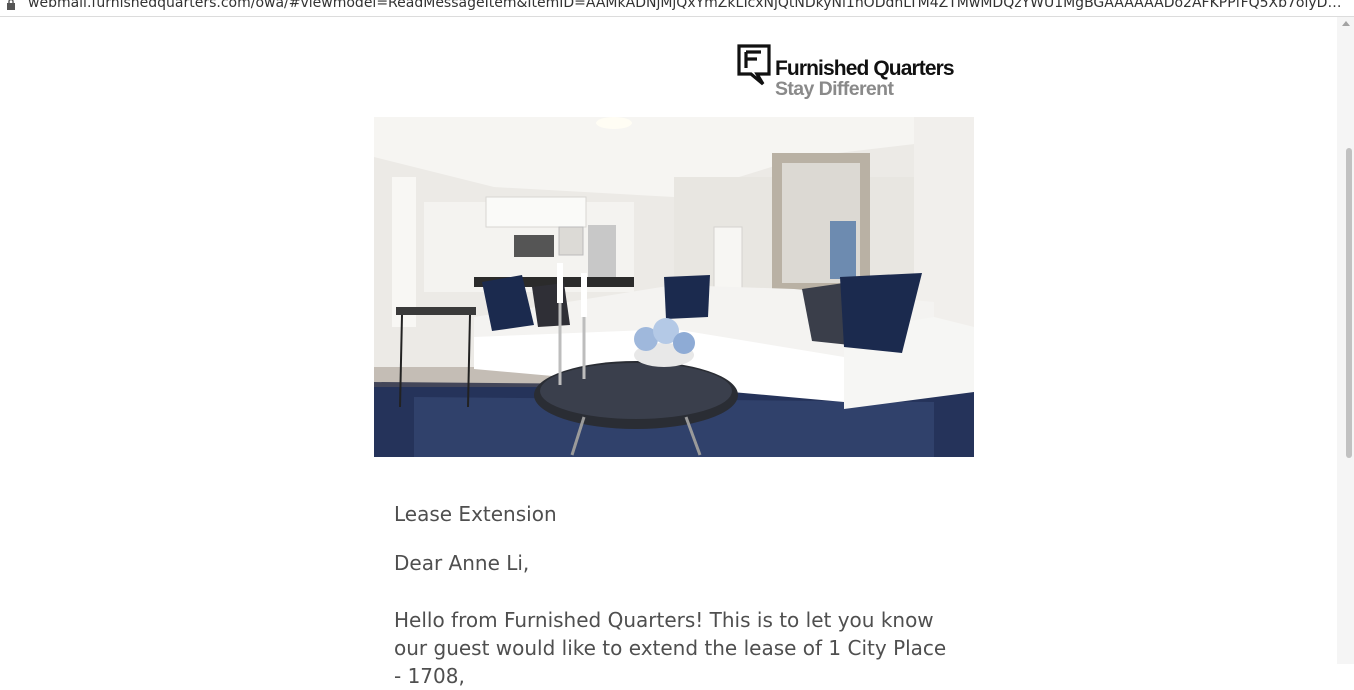  Describe the element at coordinates (1346, 23) in the screenshot. I see `scroll-up-arrow-icon` at that location.